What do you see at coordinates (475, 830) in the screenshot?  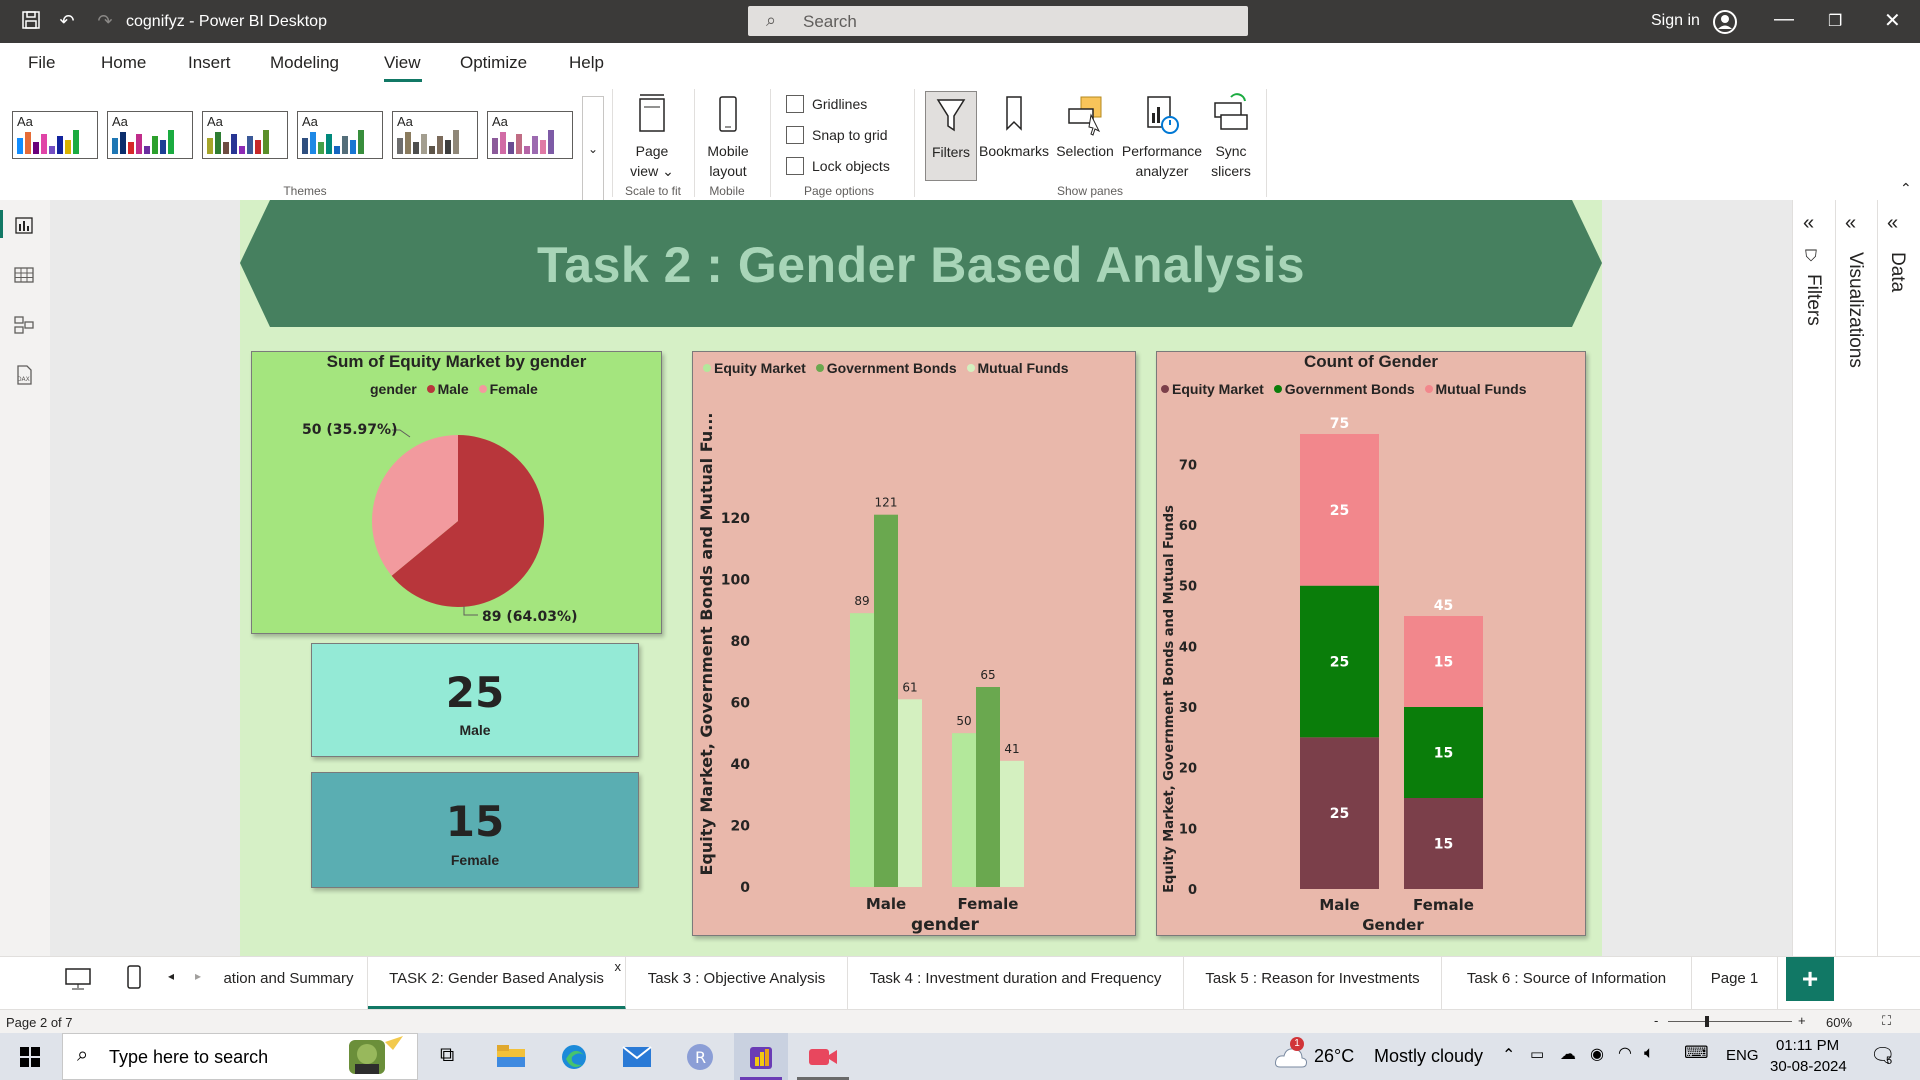 I see `female-count-card: 15 Female` at bounding box center [475, 830].